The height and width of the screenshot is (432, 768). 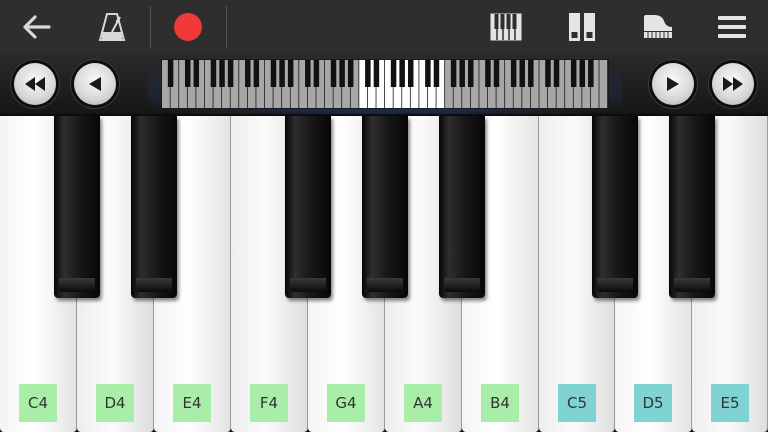 I want to click on note-label: A4, so click(x=423, y=403).